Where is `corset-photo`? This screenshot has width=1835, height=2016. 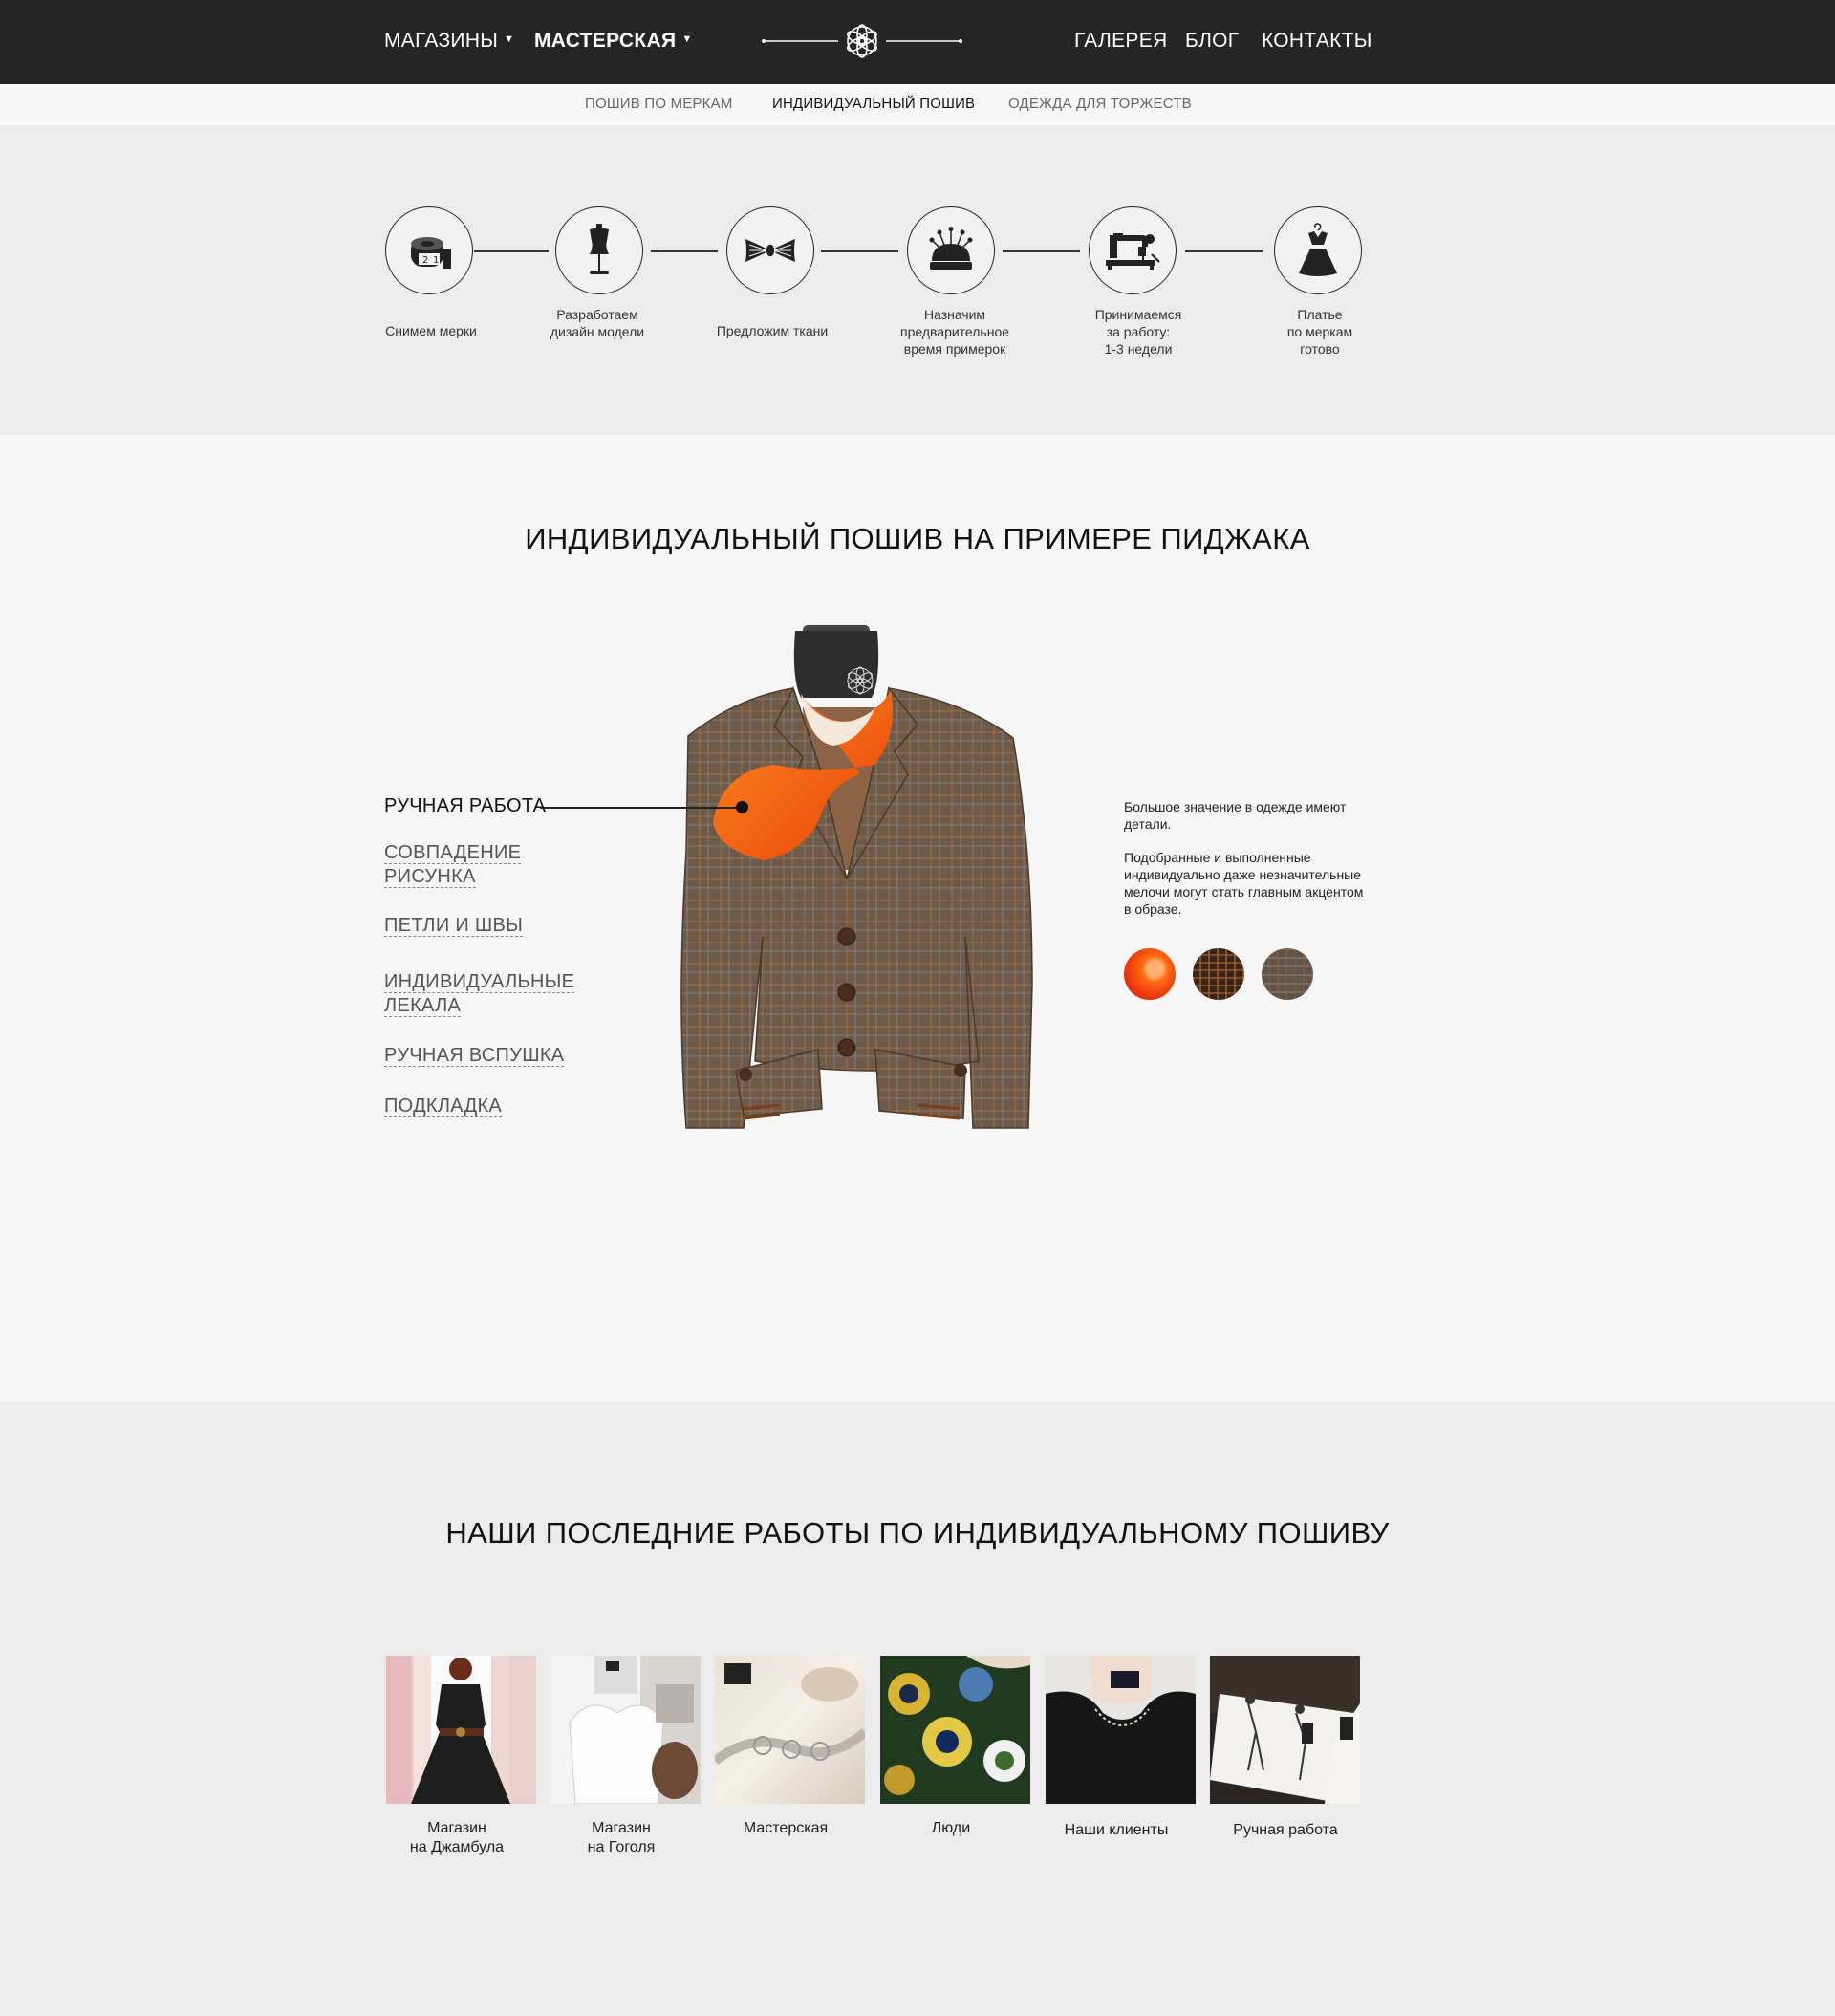 corset-photo is located at coordinates (633, 1730).